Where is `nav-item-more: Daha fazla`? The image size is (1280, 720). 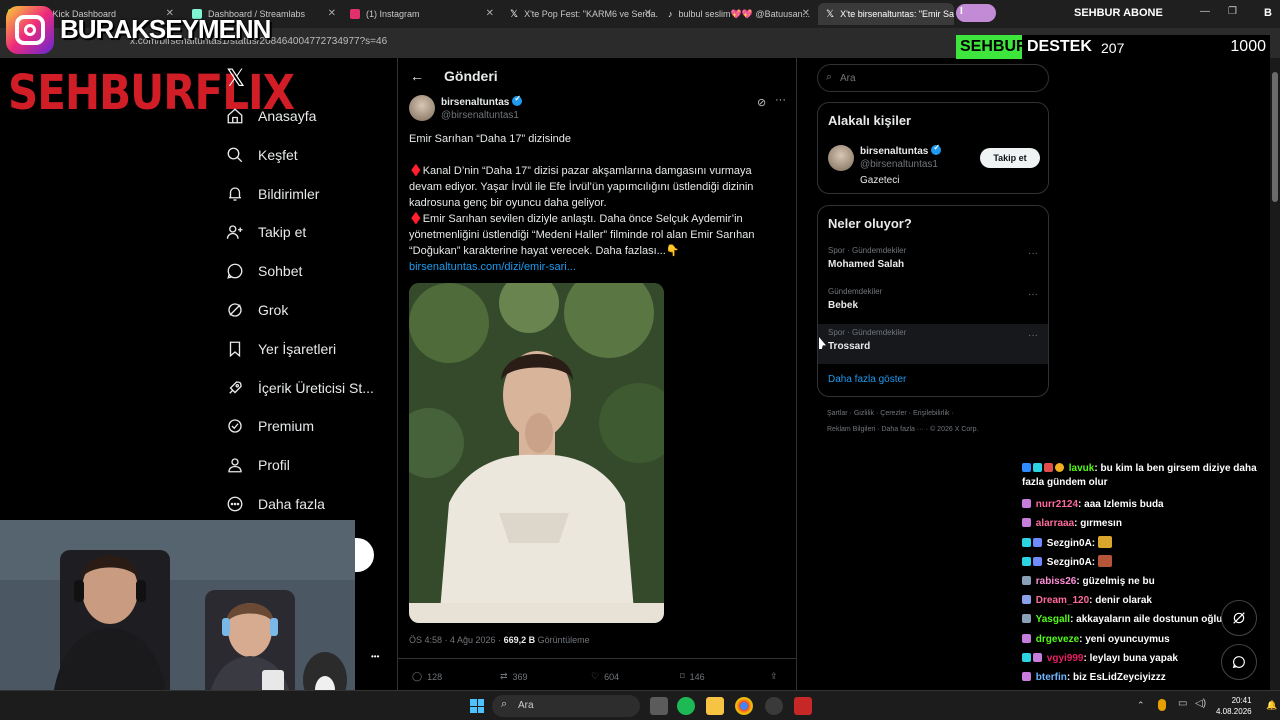
nav-item-more: Daha fazla is located at coordinates (275, 504).